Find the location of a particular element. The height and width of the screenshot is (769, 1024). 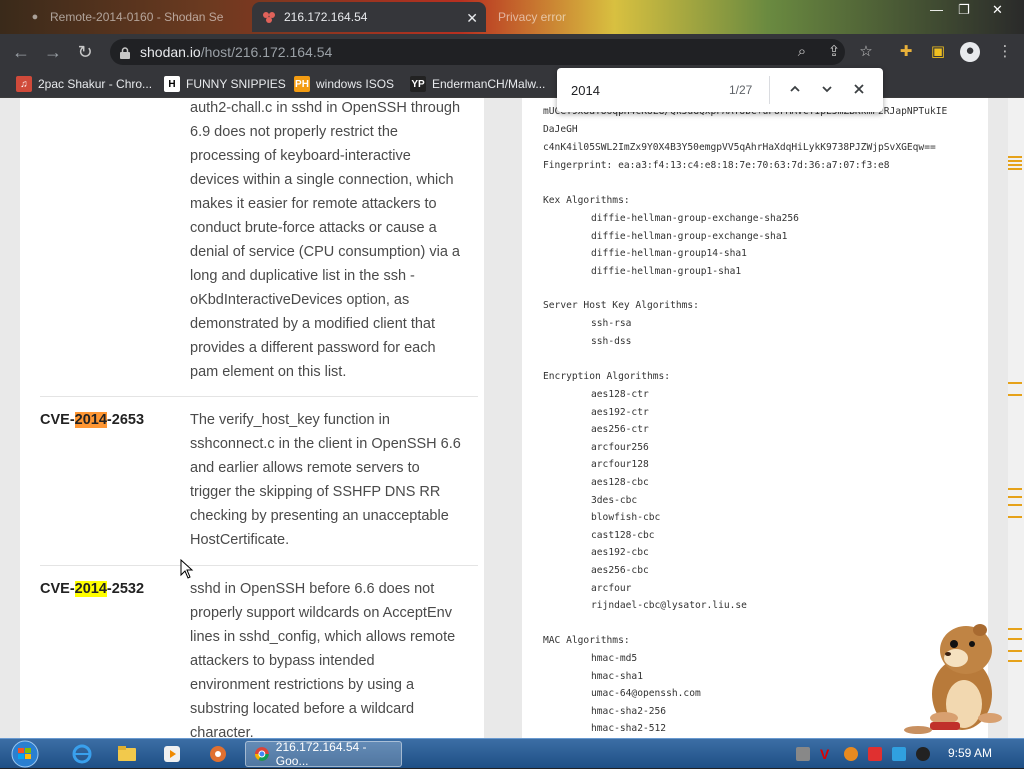

close-tab-icon: ✕ is located at coordinates (472, 18).